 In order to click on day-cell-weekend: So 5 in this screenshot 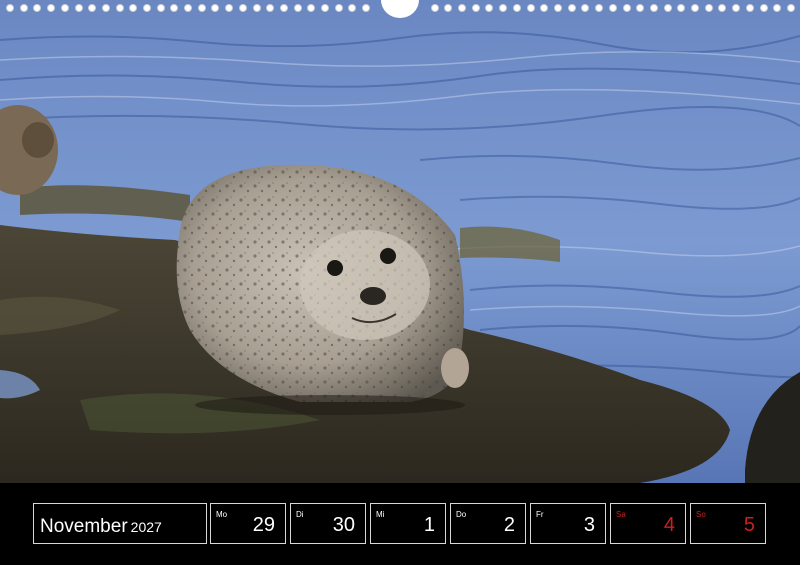, I will do `click(728, 523)`.